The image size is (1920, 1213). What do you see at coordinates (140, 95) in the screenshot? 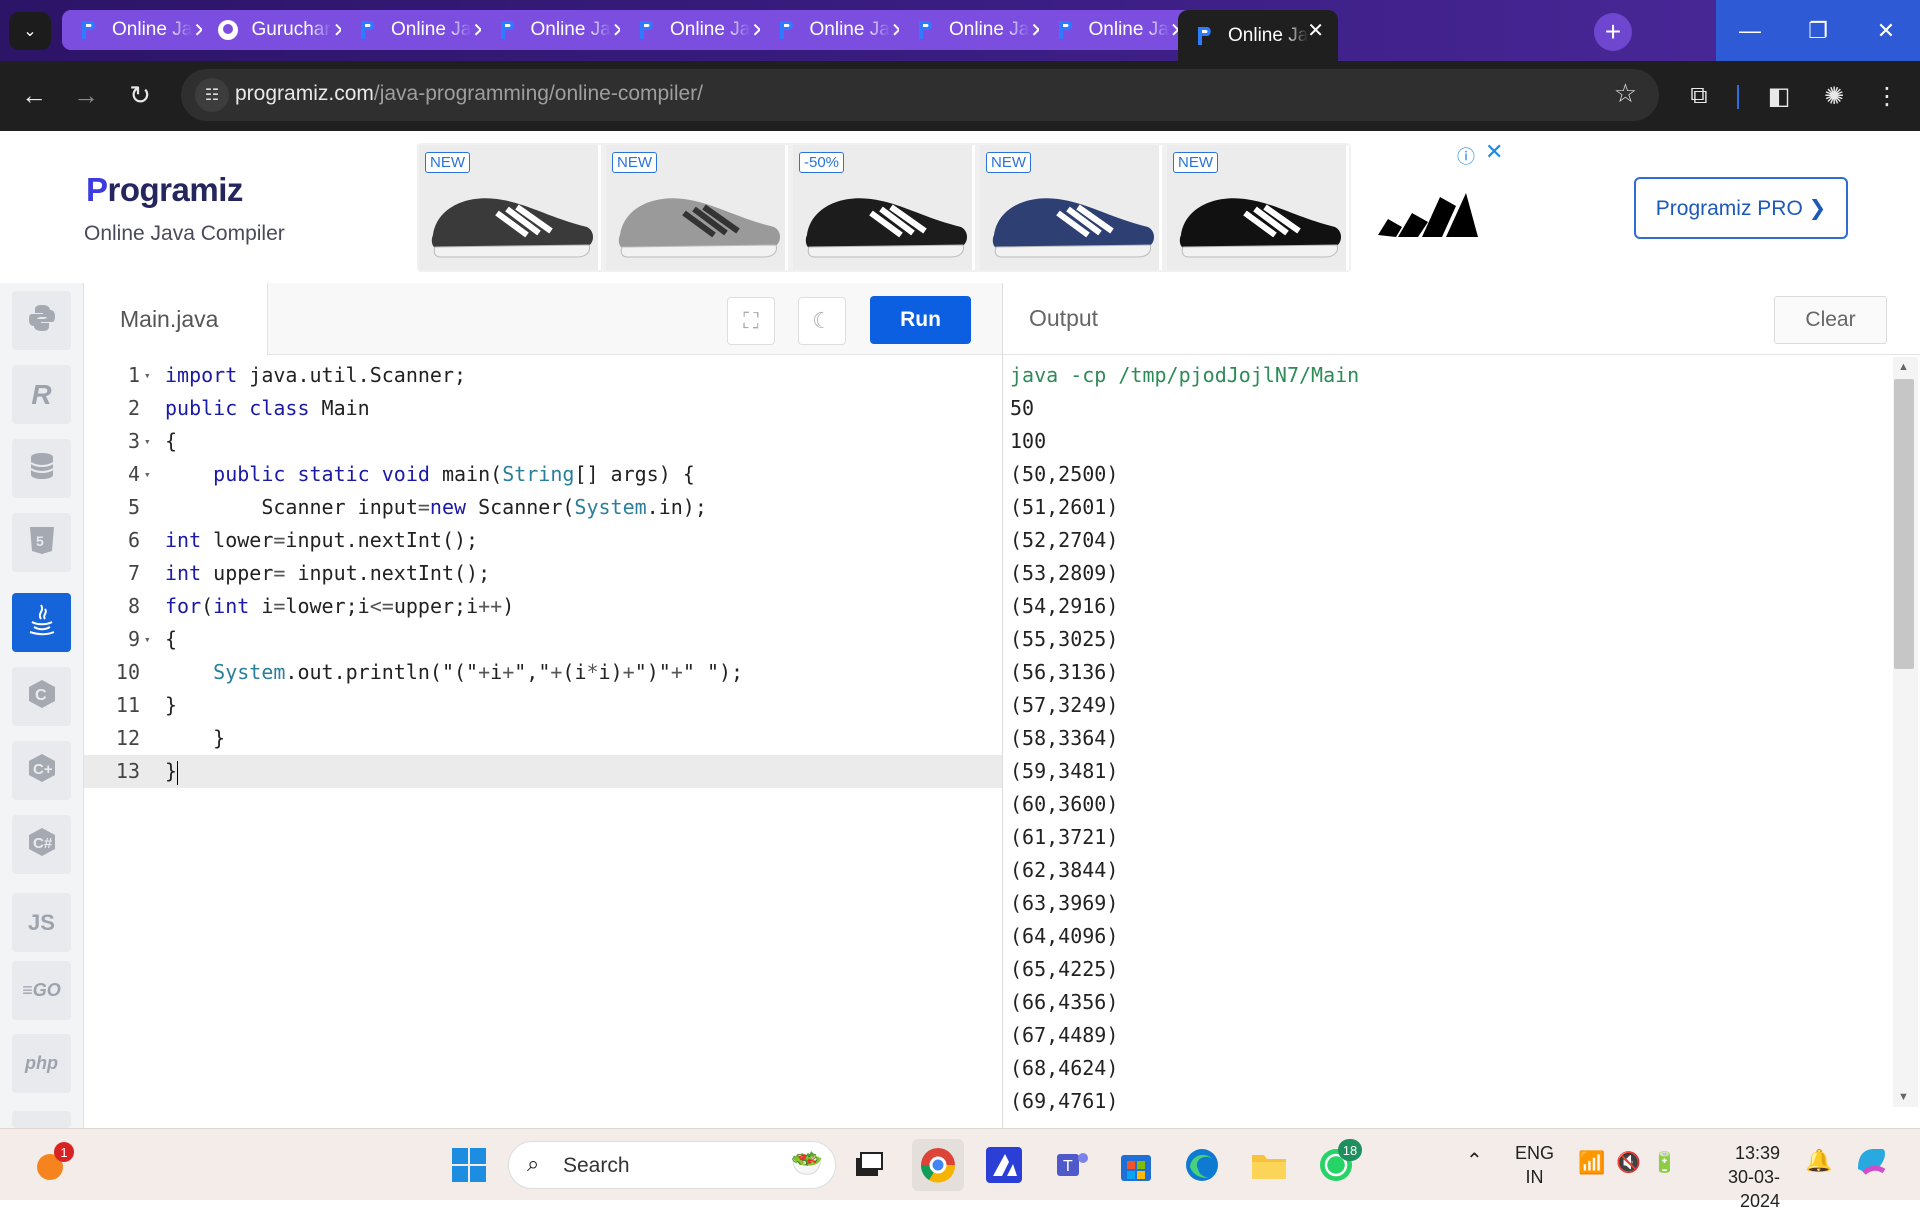
I see `reload-button: ↻` at bounding box center [140, 95].